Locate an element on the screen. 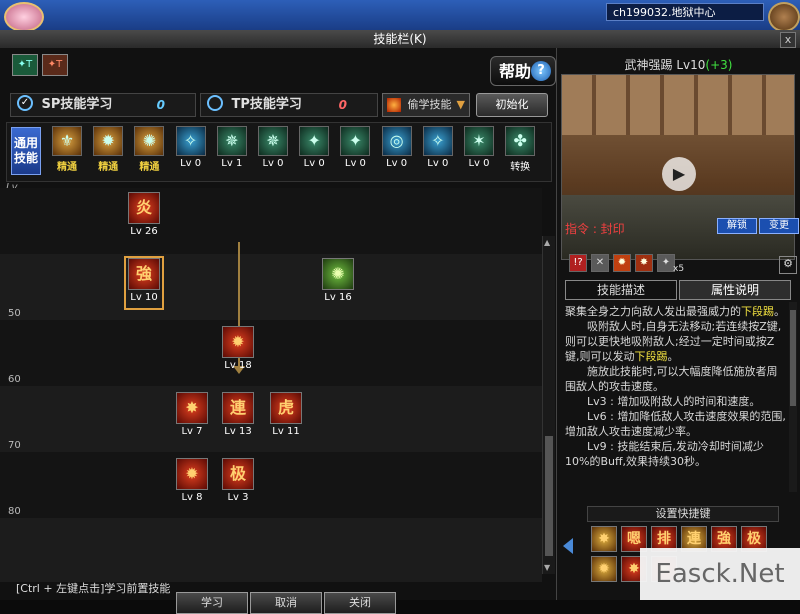 The height and width of the screenshot is (614, 800). skill-icon: ◎ is located at coordinates (396, 141).